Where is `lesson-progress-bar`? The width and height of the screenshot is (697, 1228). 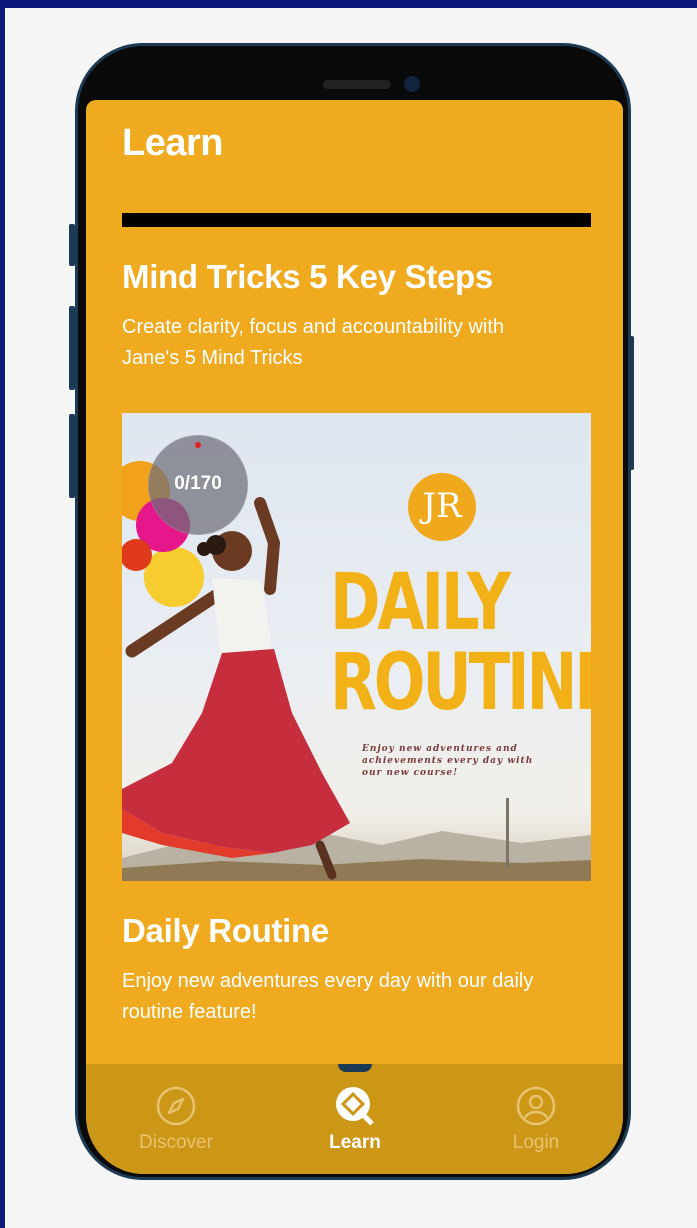
lesson-progress-bar is located at coordinates (356, 220).